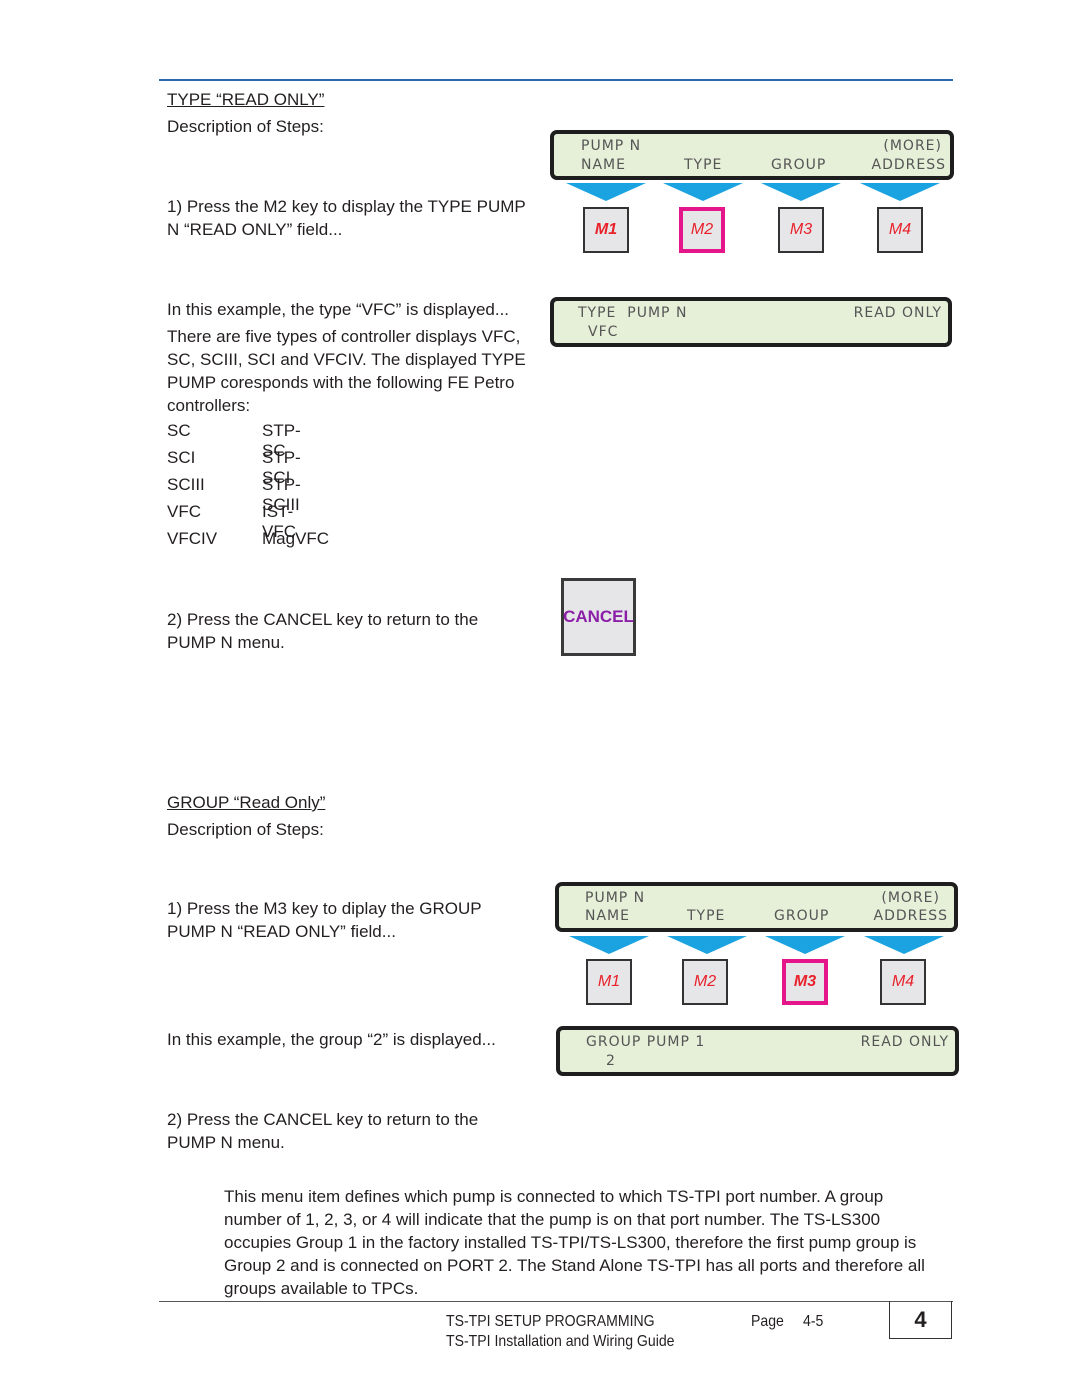 The height and width of the screenshot is (1397, 1080). Describe the element at coordinates (184, 511) in the screenshot. I see `controller-type: VFC` at that location.